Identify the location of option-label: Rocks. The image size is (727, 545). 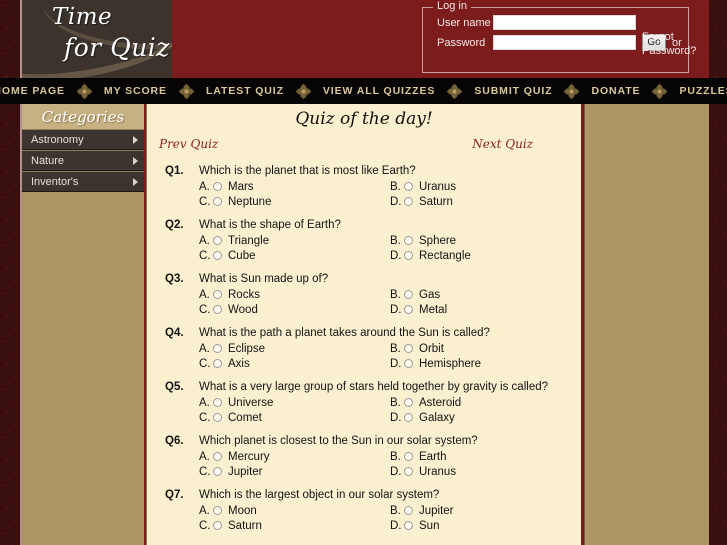
(244, 294).